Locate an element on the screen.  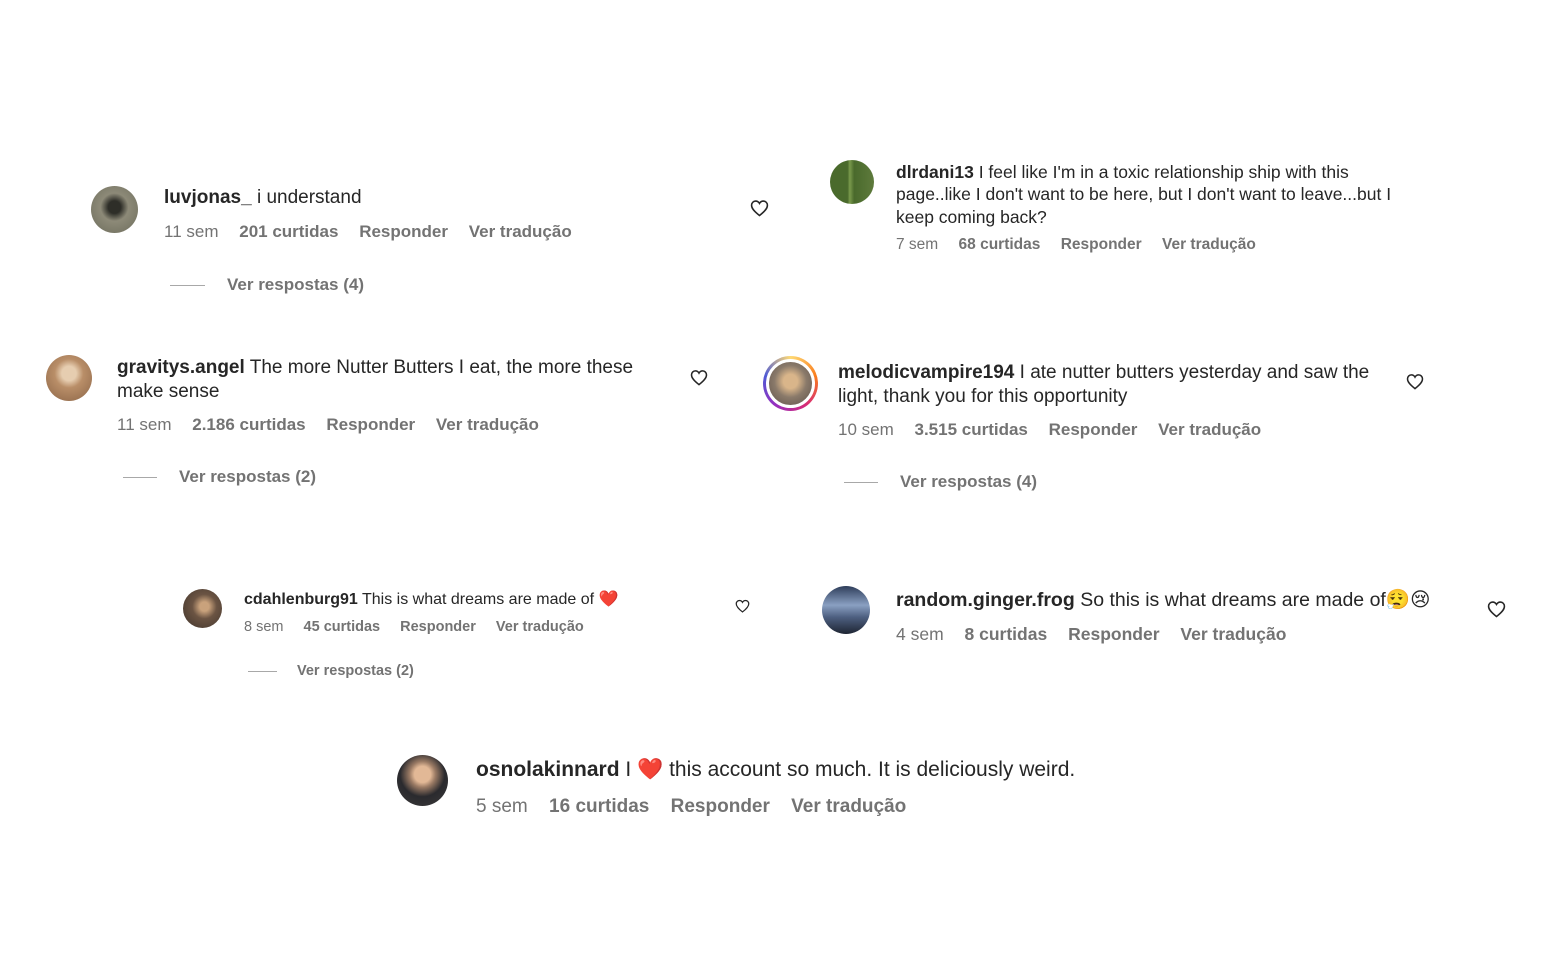
comment-time: 8 sem is located at coordinates (264, 627).